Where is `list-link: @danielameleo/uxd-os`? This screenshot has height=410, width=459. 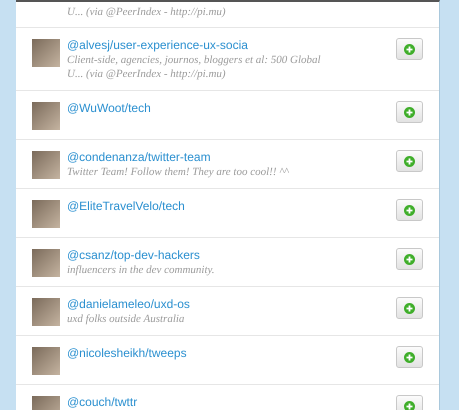
list-link: @danielameleo/uxd-os is located at coordinates (128, 304).